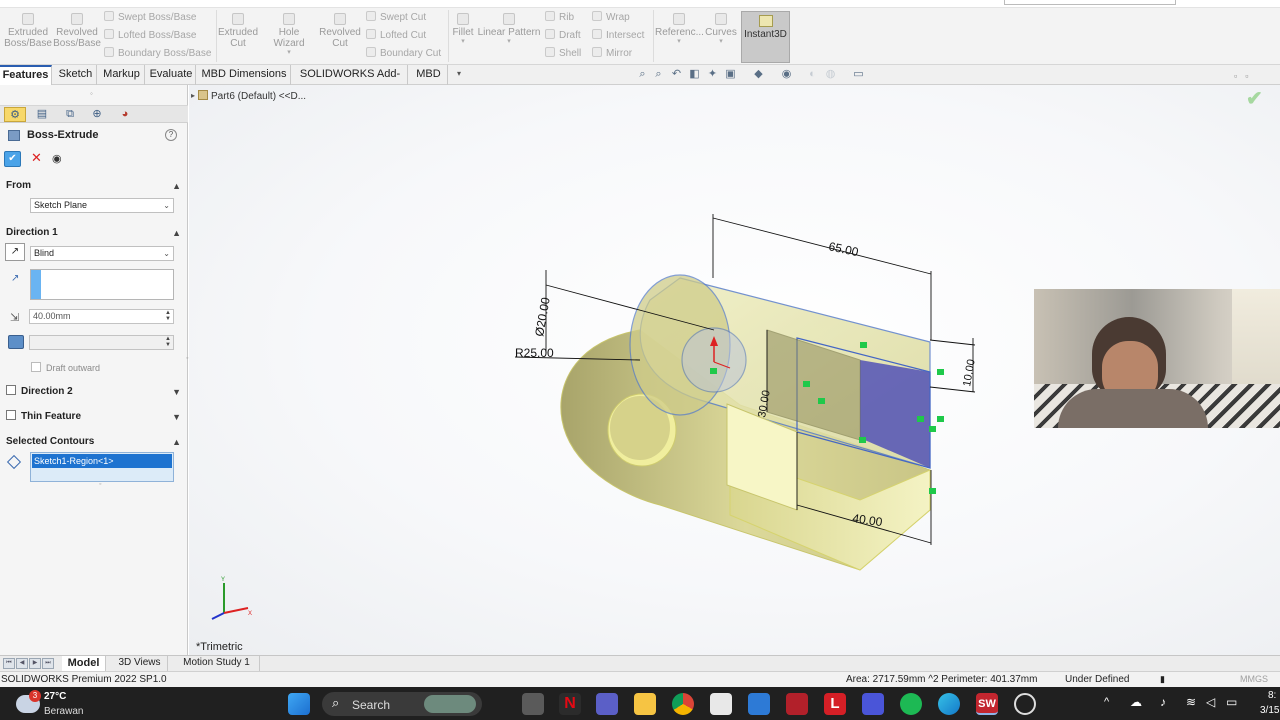  I want to click on instant3d-button: Instant3D, so click(765, 37).